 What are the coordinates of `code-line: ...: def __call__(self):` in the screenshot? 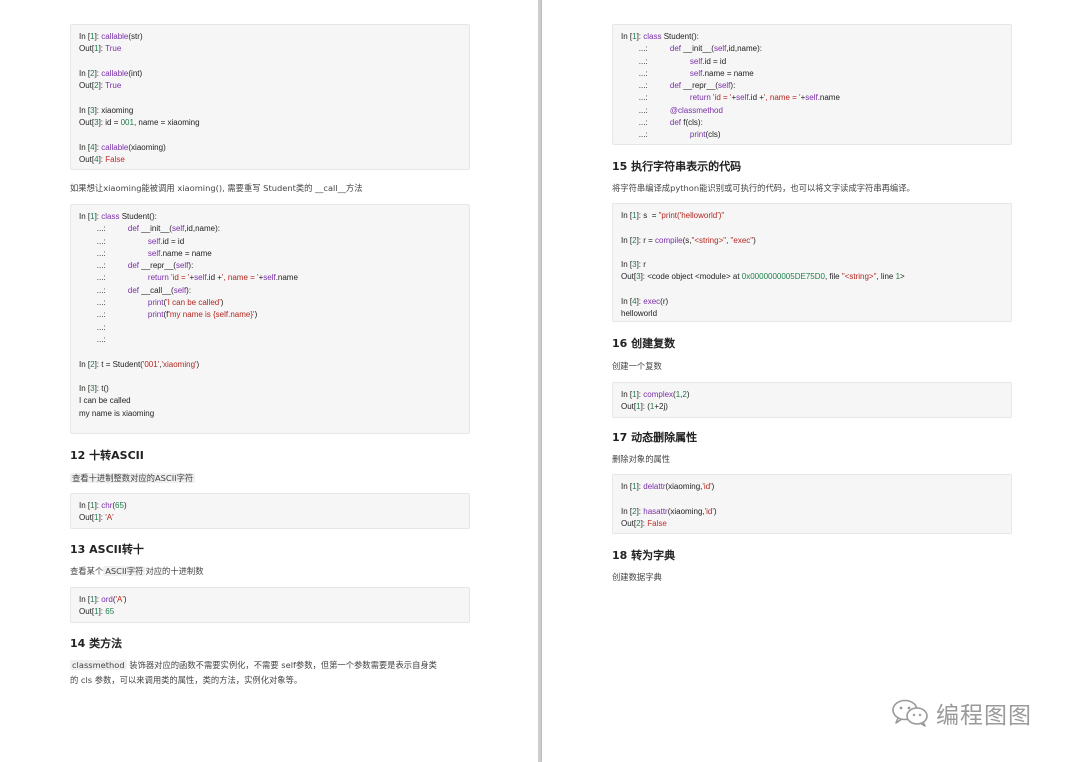 It's located at (135, 290).